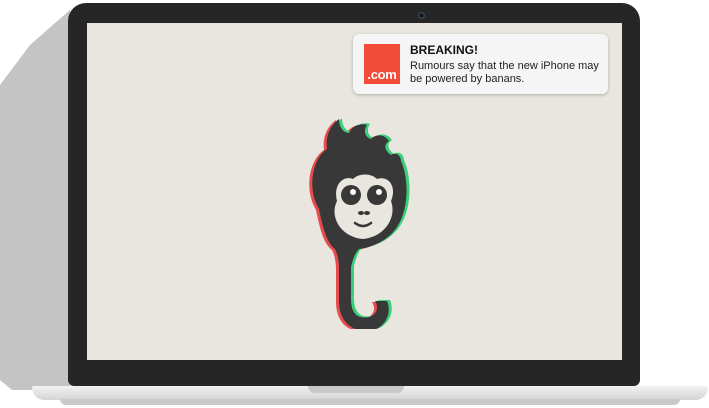 The image size is (709, 408). What do you see at coordinates (444, 50) in the screenshot?
I see `notification-title: BREAKING!` at bounding box center [444, 50].